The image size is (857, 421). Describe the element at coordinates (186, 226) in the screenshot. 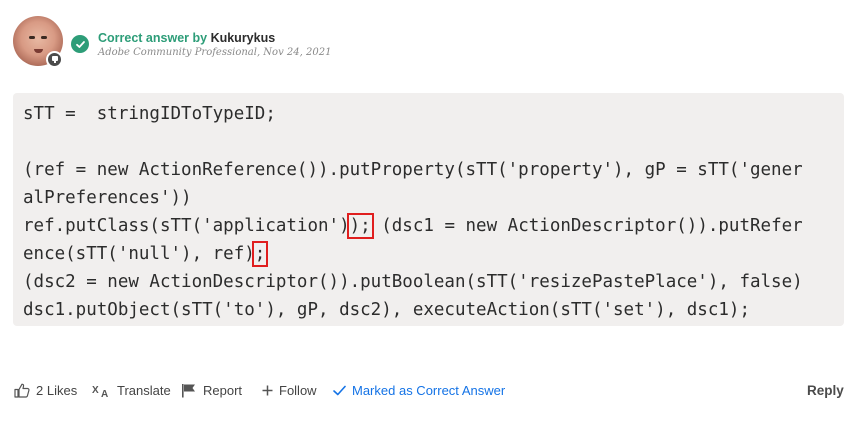

I see `code-segment: ref.putClass(sTT('application')` at that location.